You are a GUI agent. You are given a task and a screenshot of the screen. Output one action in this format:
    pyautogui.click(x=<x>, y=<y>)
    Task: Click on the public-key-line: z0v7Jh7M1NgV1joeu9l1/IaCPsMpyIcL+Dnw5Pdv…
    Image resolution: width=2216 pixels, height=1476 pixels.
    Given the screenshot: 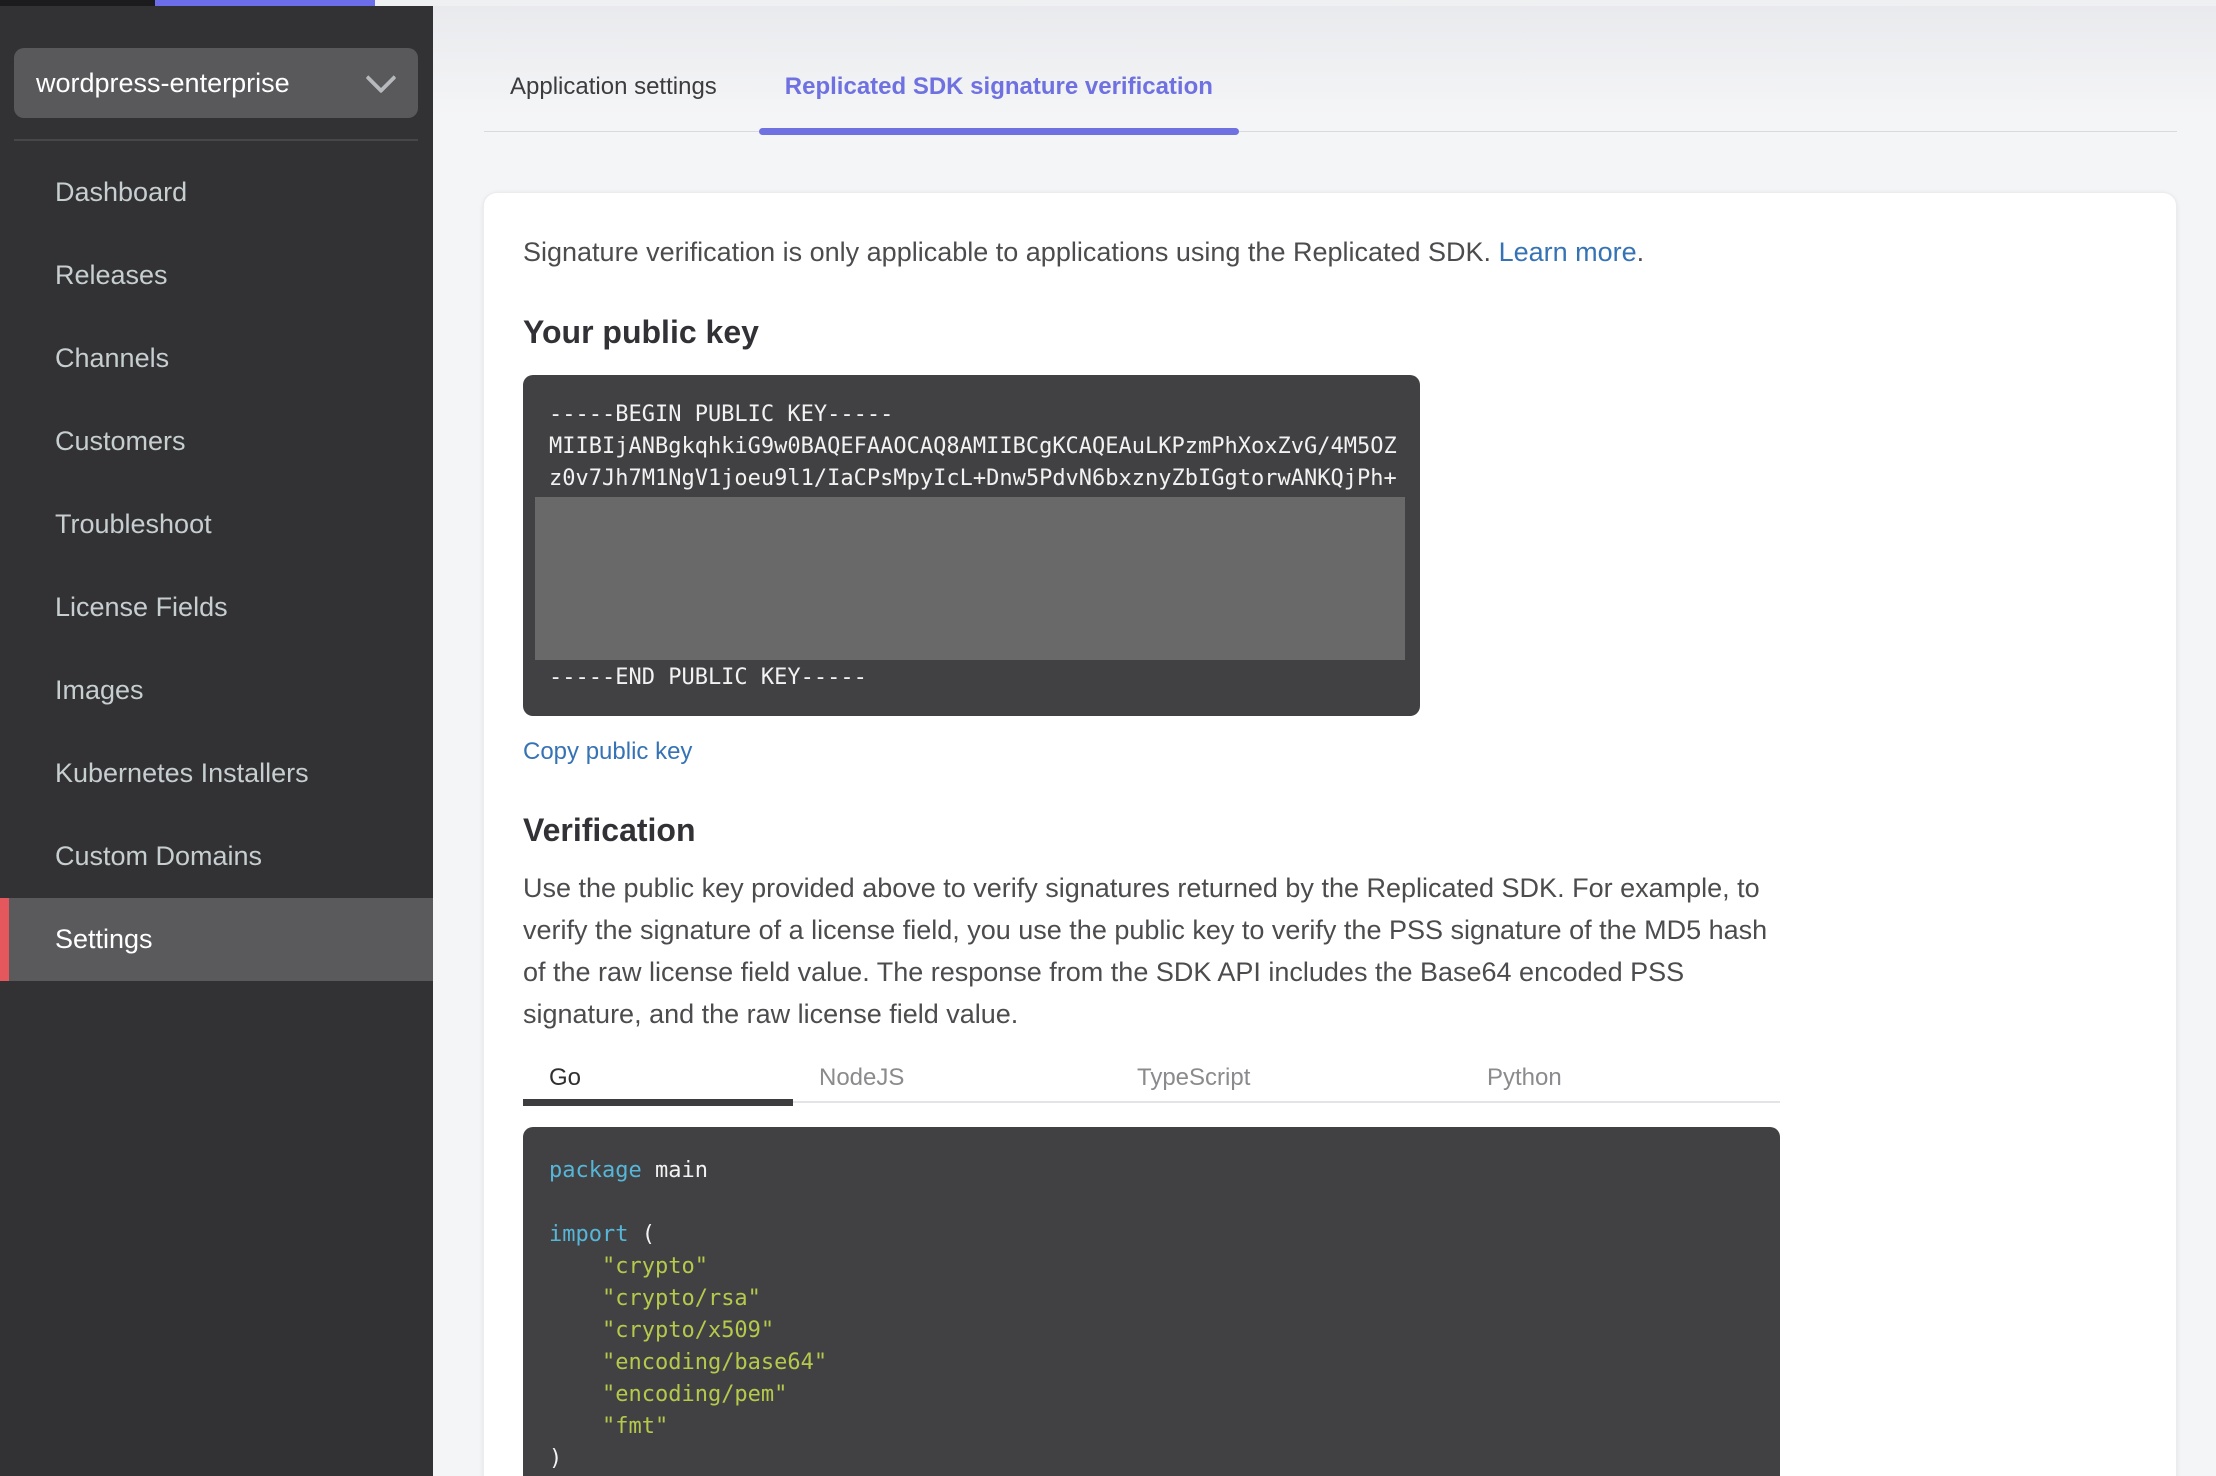 What is the action you would take?
    pyautogui.click(x=973, y=478)
    